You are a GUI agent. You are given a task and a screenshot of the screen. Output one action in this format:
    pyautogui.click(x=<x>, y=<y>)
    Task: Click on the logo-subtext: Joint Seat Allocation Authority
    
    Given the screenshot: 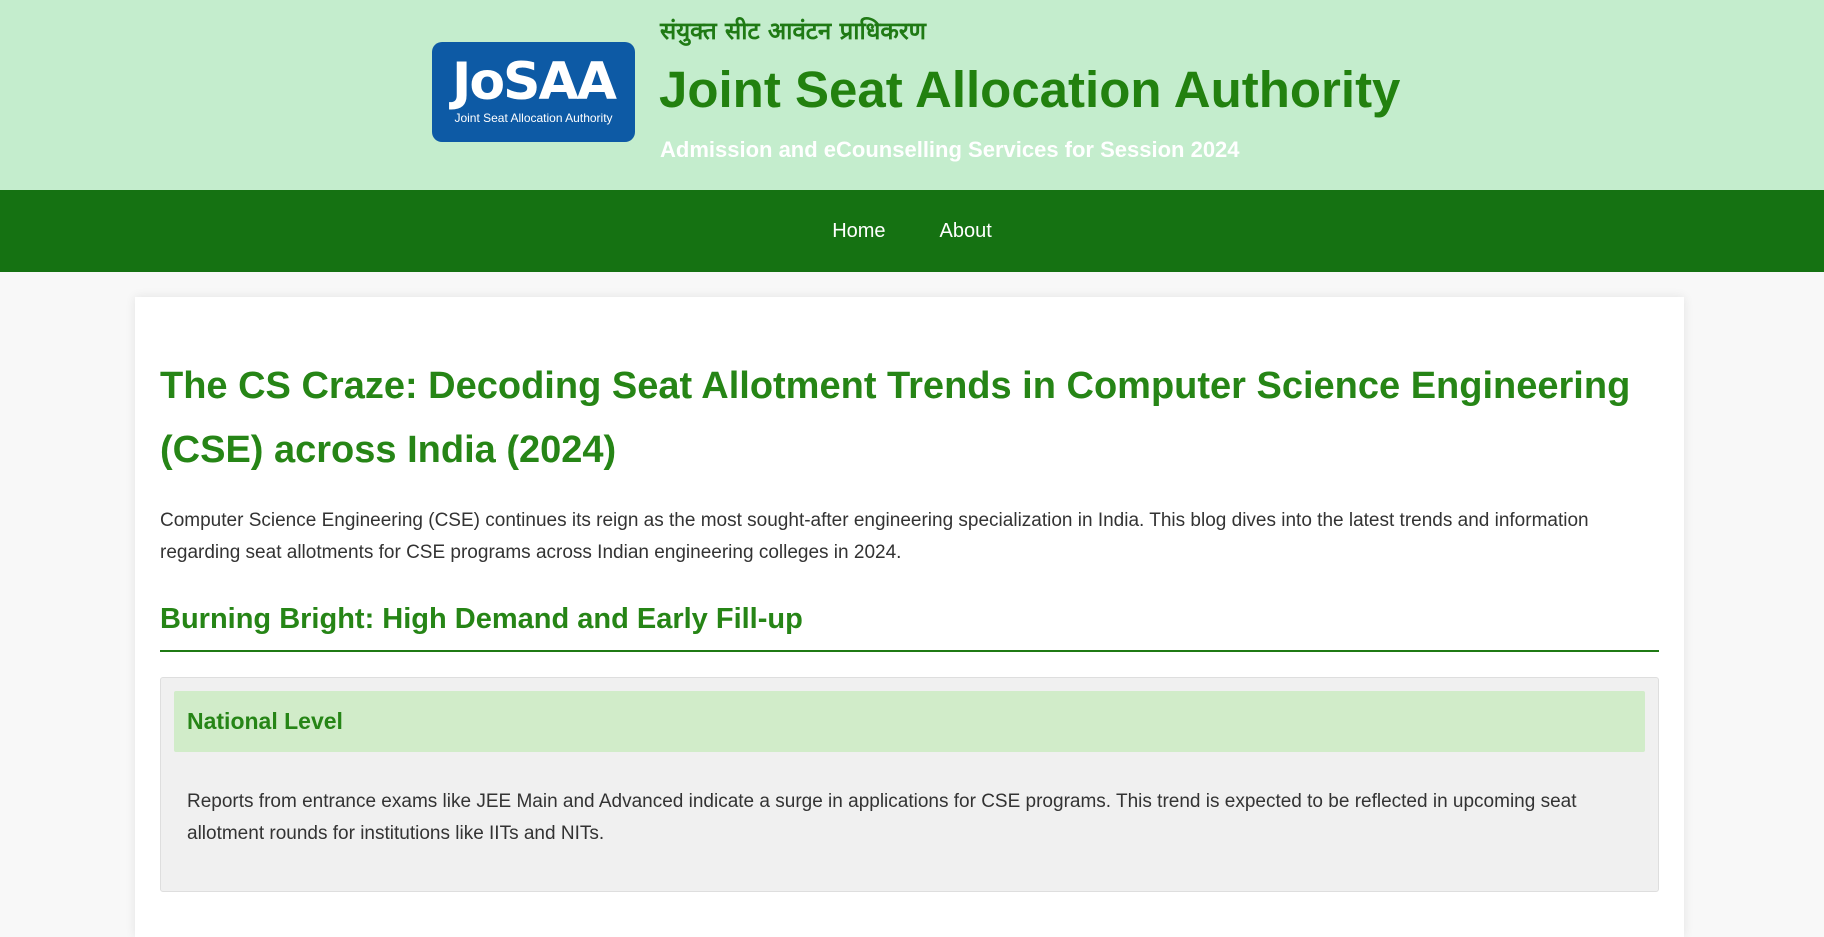 What is the action you would take?
    pyautogui.click(x=533, y=118)
    